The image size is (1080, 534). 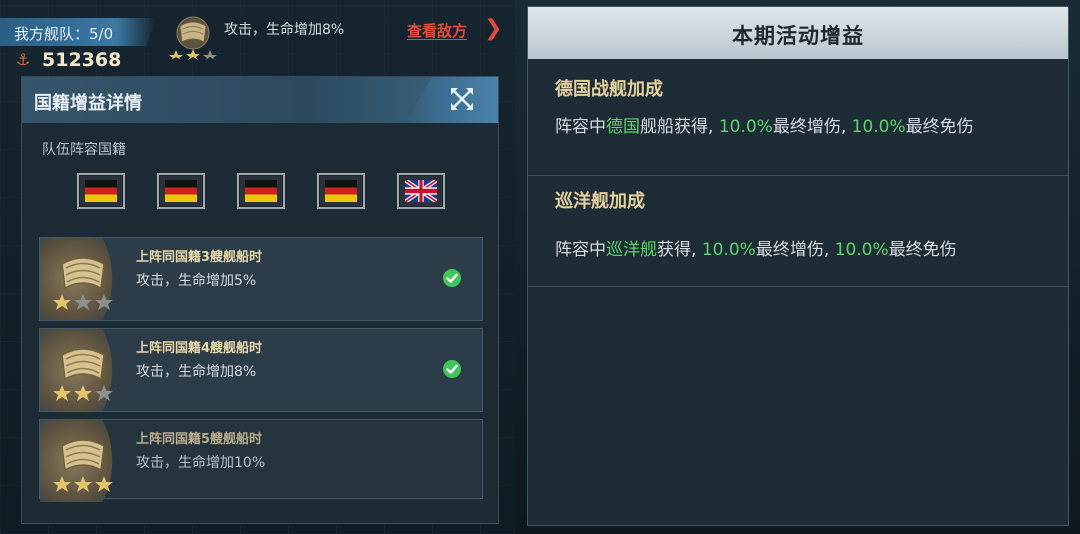 I want to click on fleet-count-label: 我方舰队：5/0, so click(x=64, y=34).